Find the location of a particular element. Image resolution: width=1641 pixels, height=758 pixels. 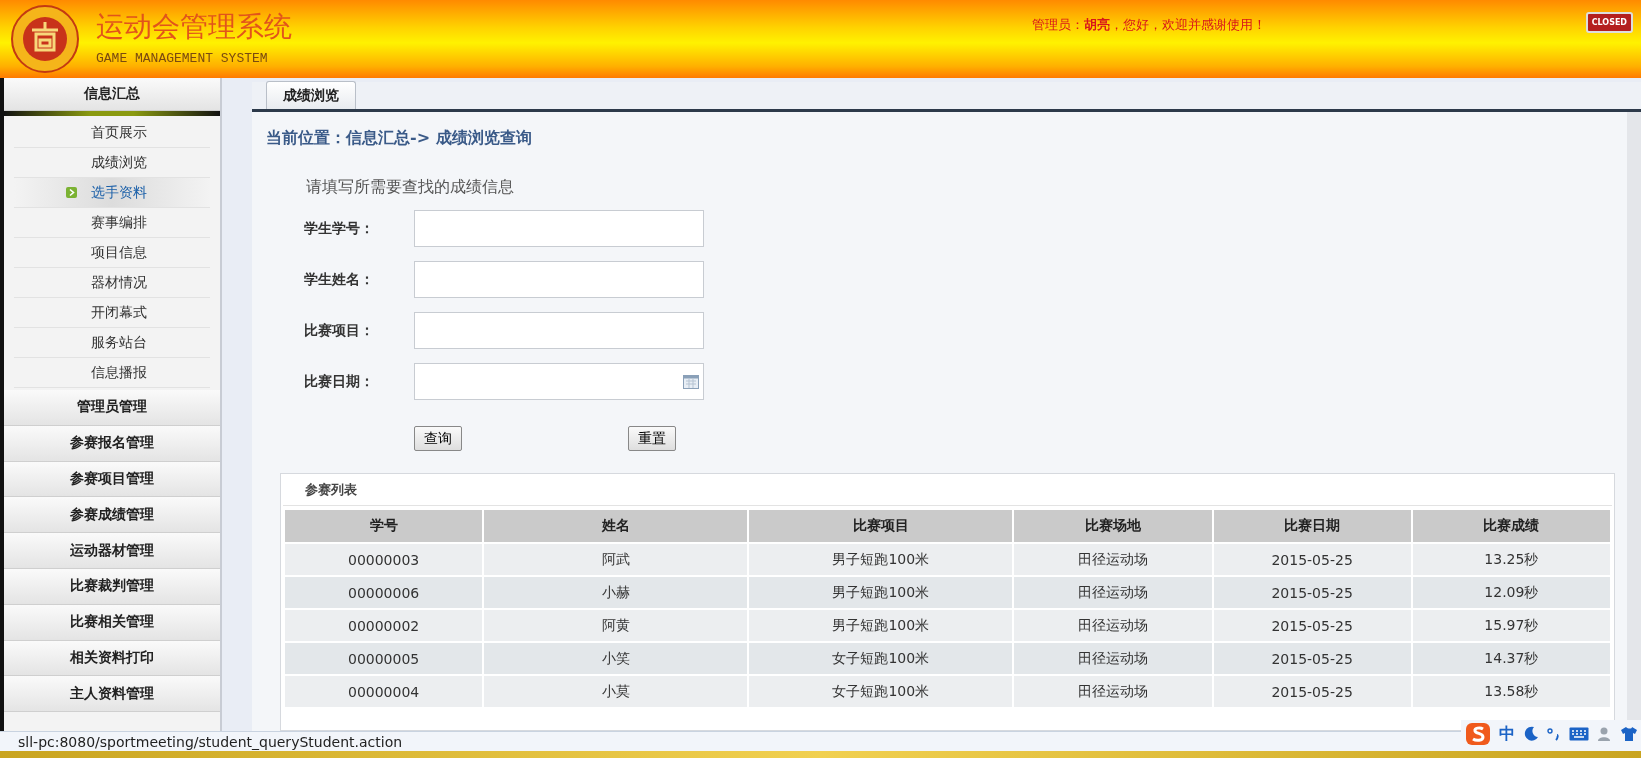

sidebar-item-label: 成绩浏览 is located at coordinates (119, 162).